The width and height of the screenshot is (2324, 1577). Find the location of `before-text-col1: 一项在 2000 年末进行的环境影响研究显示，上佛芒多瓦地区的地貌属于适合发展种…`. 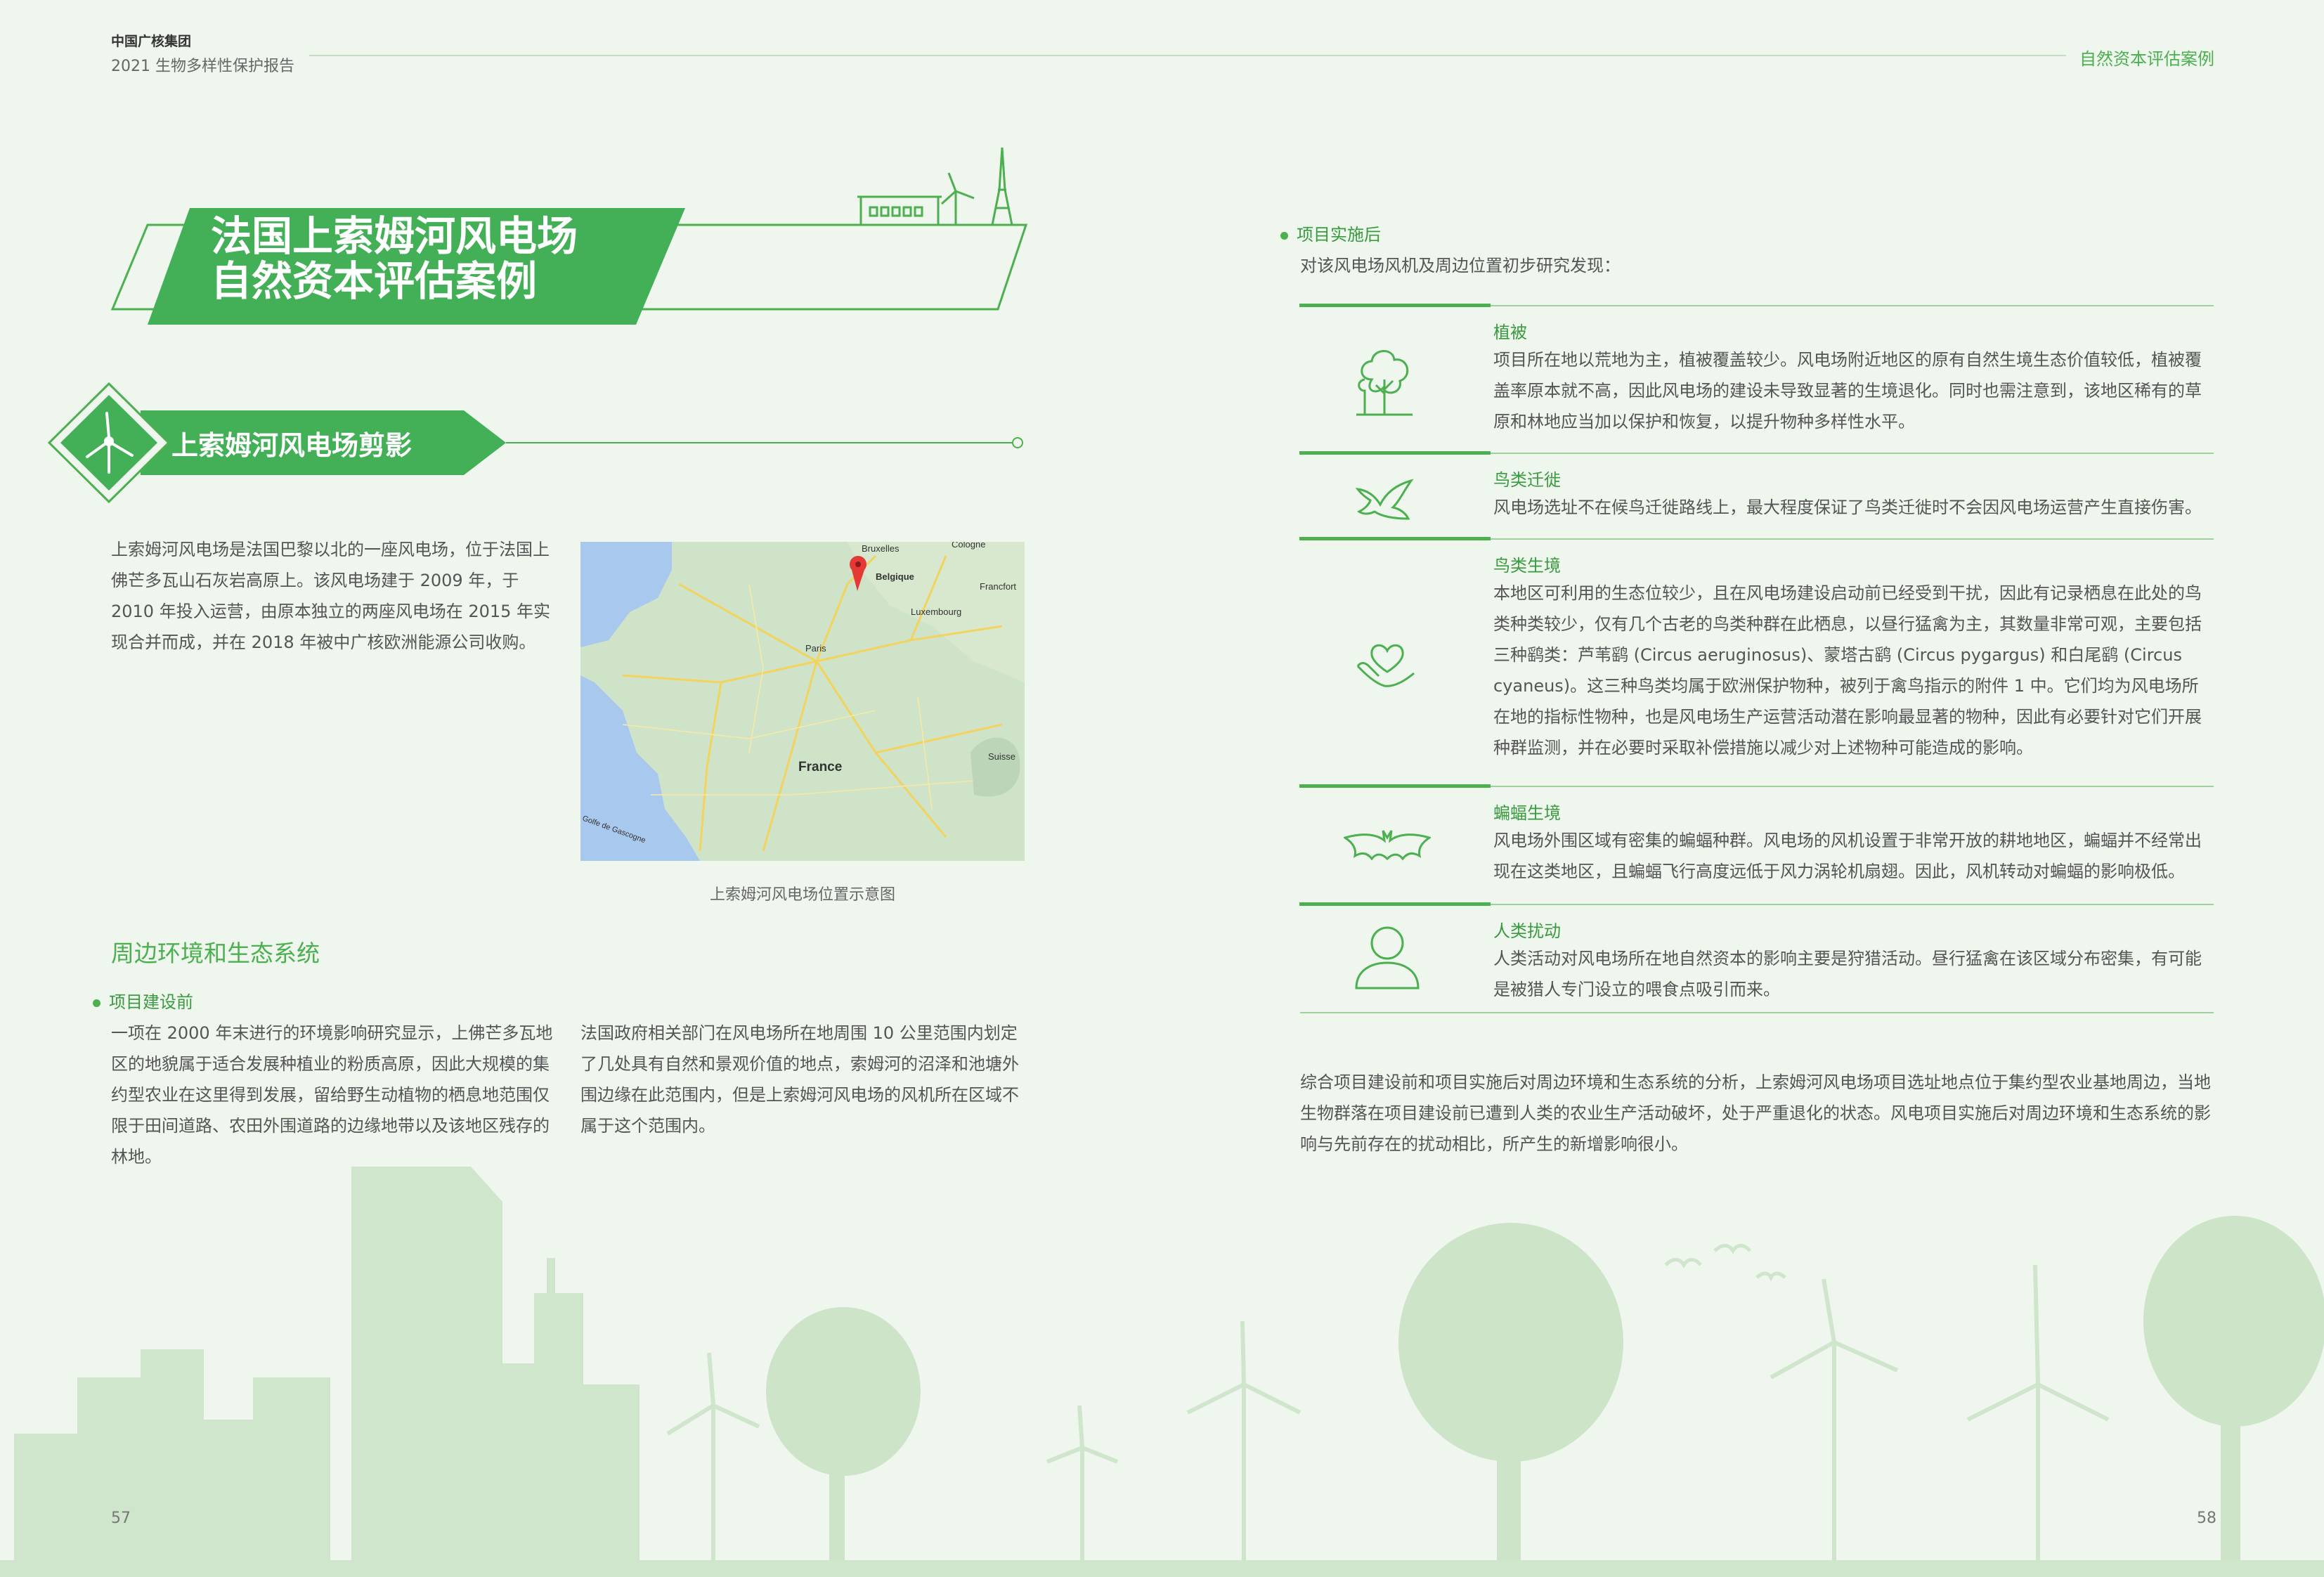

before-text-col1: 一项在 2000 年末进行的环境影响研究显示，上佛芒多瓦地区的地貌属于适合发展种… is located at coordinates (332, 1095).